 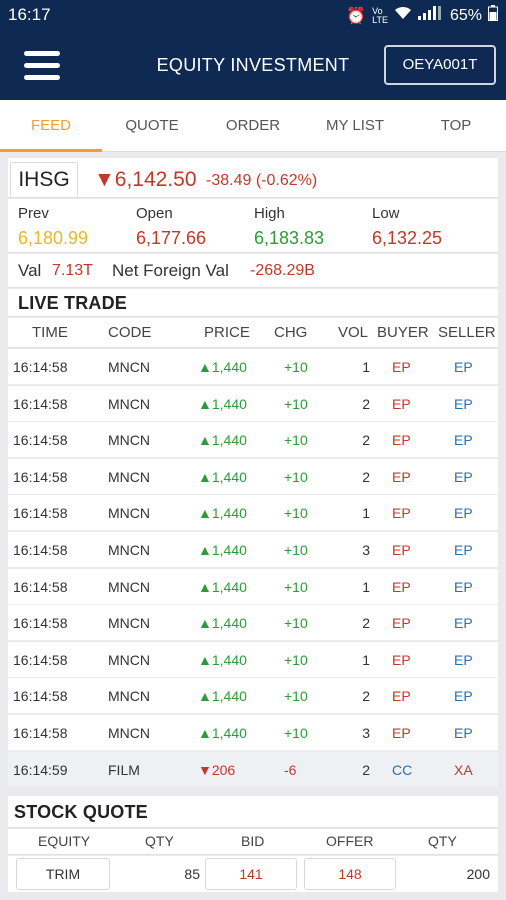 I want to click on prev-label: Prev, so click(x=33, y=213).